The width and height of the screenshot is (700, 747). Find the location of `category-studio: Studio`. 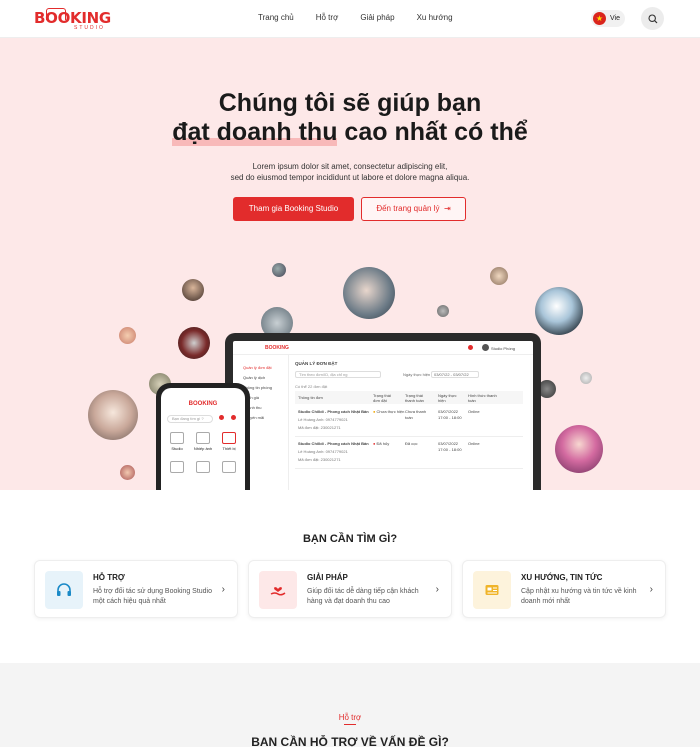

category-studio: Studio is located at coordinates (177, 441).